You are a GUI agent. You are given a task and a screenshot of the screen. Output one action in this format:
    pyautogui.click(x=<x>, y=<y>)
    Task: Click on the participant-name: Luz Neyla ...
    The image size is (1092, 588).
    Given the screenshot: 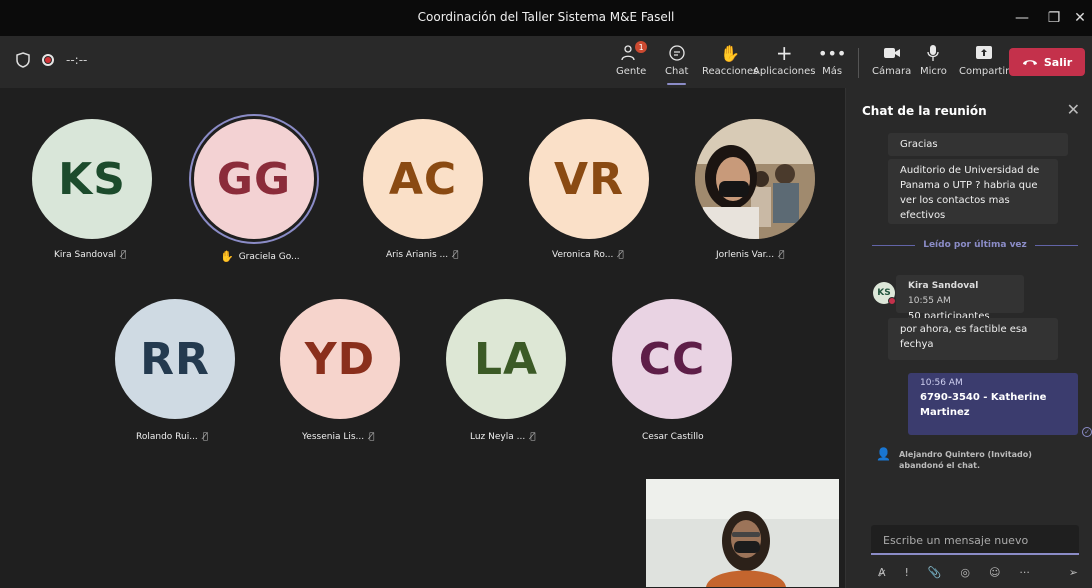 What is the action you would take?
    pyautogui.click(x=498, y=437)
    